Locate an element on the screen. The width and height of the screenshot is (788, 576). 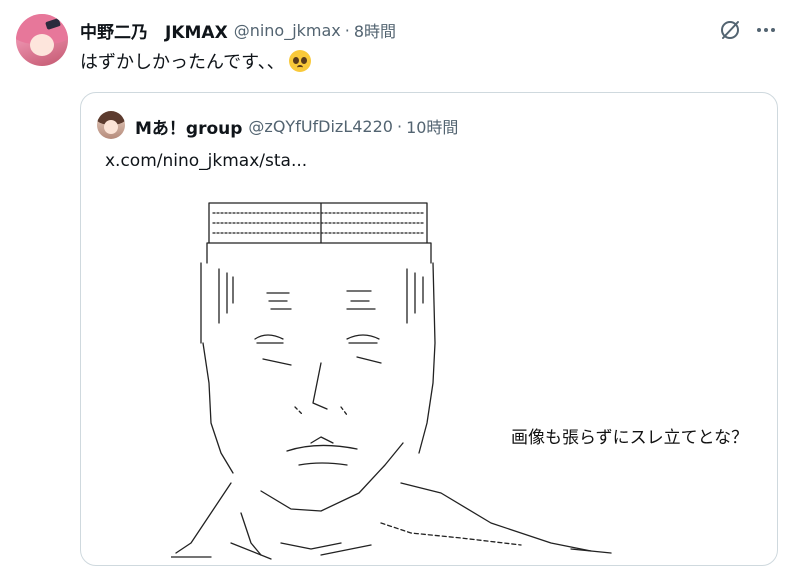
quote-author-handle: @zQYfUfDizL4220 is located at coordinates (320, 126).